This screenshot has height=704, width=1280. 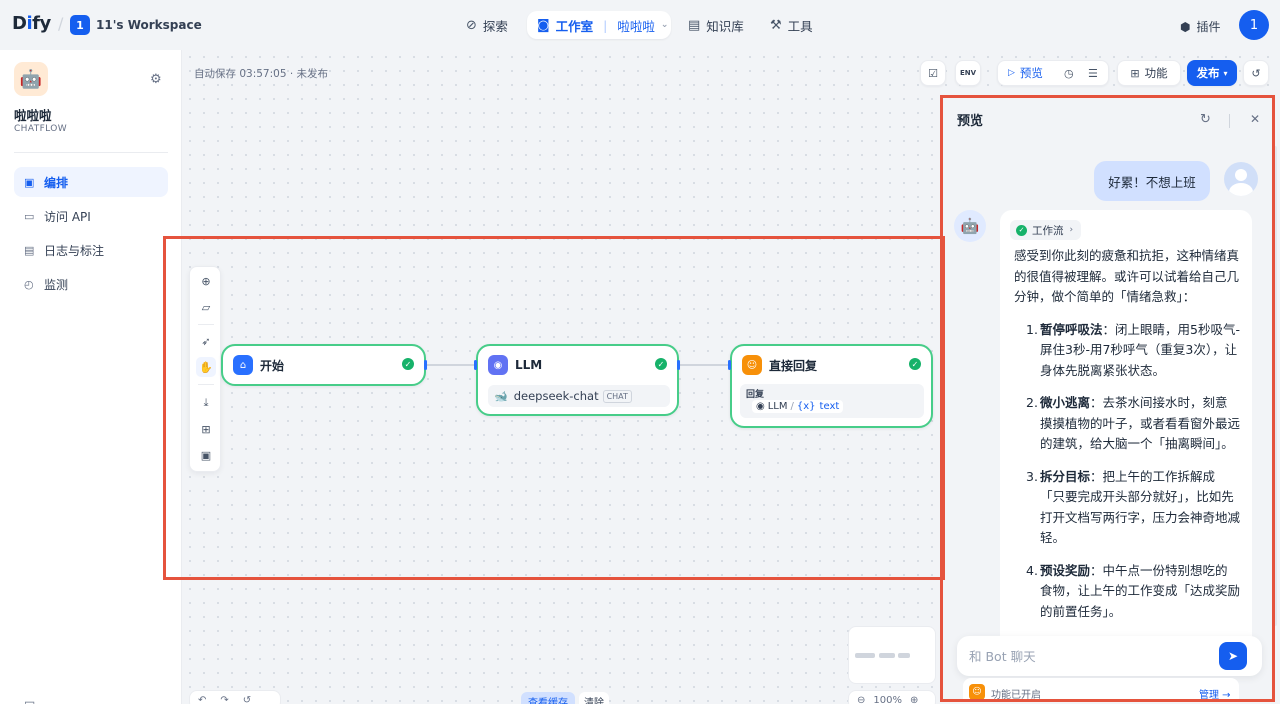 What do you see at coordinates (451, 365) in the screenshot?
I see `edge-start-llm` at bounding box center [451, 365].